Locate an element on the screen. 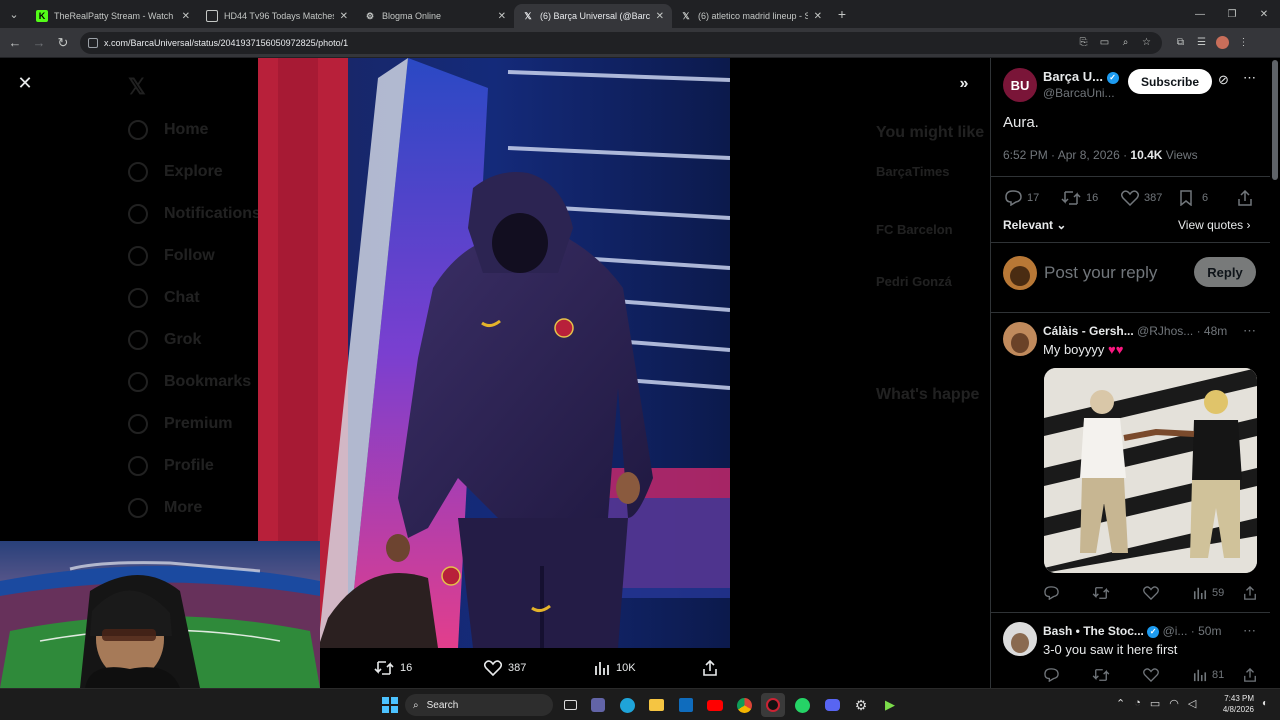 The image size is (1280, 720). file-explorer-icon is located at coordinates (656, 705).